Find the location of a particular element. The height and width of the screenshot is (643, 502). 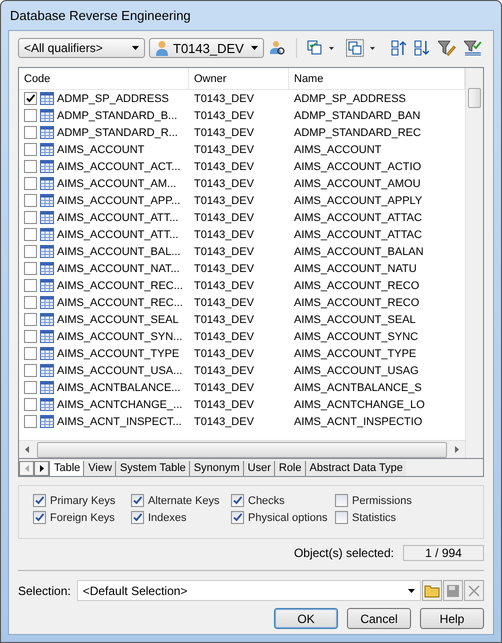

save-button is located at coordinates (453, 590).